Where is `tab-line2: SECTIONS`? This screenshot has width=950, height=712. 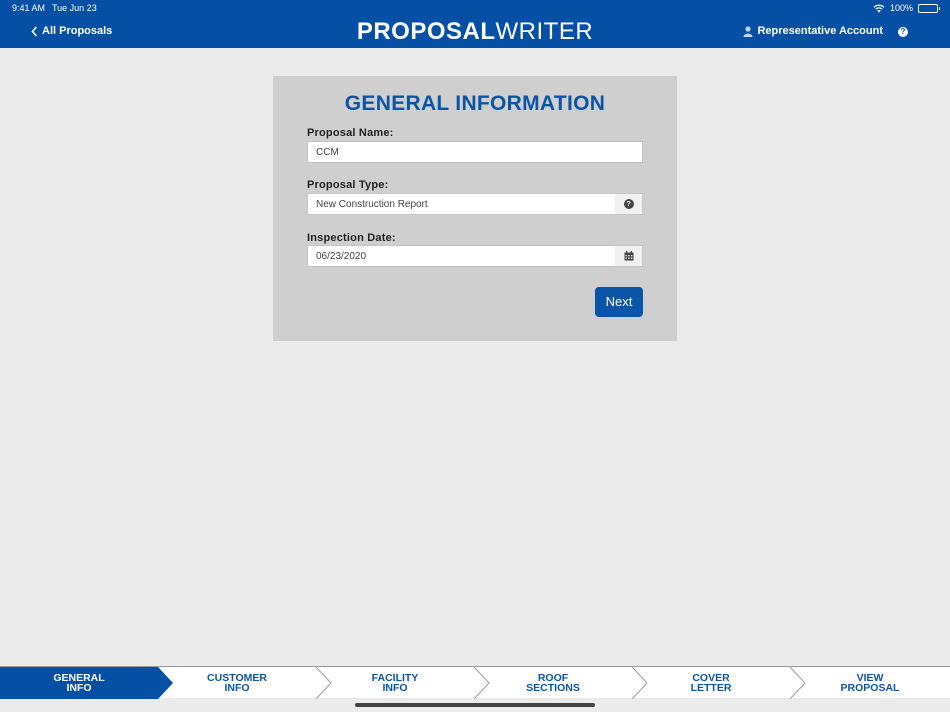 tab-line2: SECTIONS is located at coordinates (553, 688).